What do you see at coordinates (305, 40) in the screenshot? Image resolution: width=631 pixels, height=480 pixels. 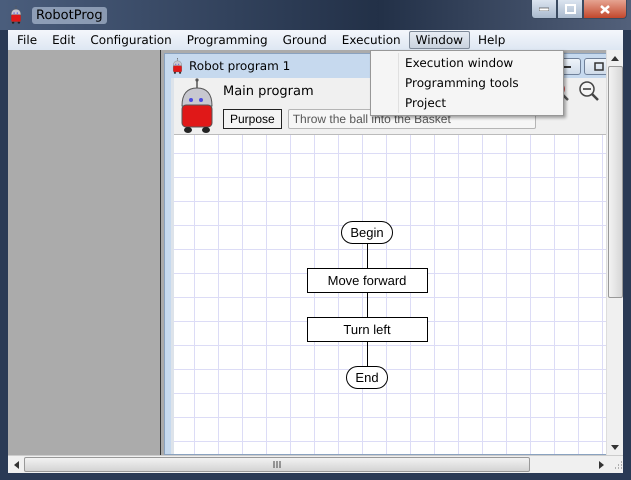 I see `menu-item: Ground` at bounding box center [305, 40].